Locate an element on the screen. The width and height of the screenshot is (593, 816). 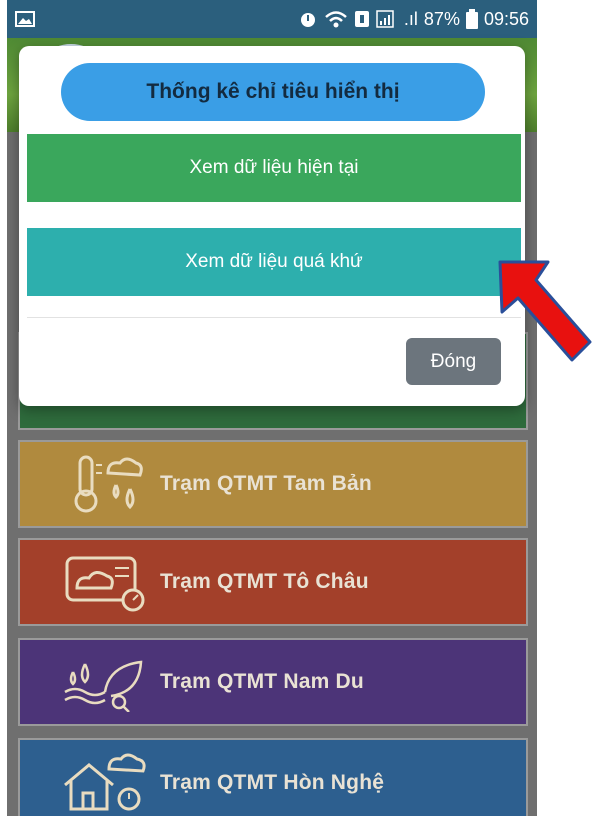
view-current-data-button: Xem dữ liệu hiện tại is located at coordinates (274, 168).